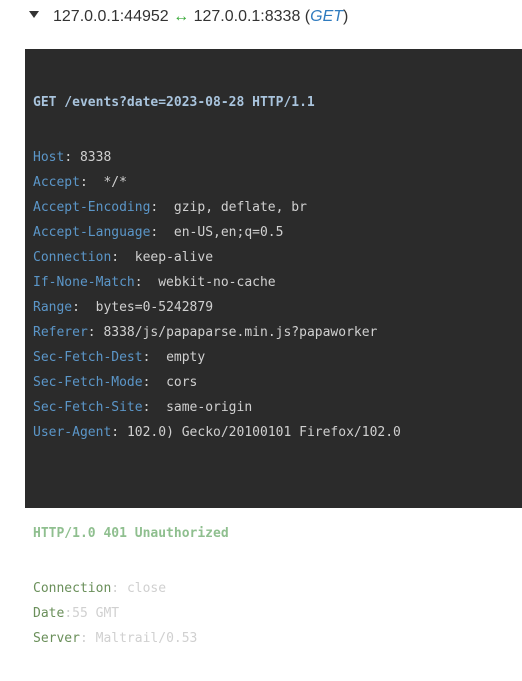 The height and width of the screenshot is (681, 522). Describe the element at coordinates (88, 407) in the screenshot. I see `header-key: Sec-Fetch-Site` at that location.